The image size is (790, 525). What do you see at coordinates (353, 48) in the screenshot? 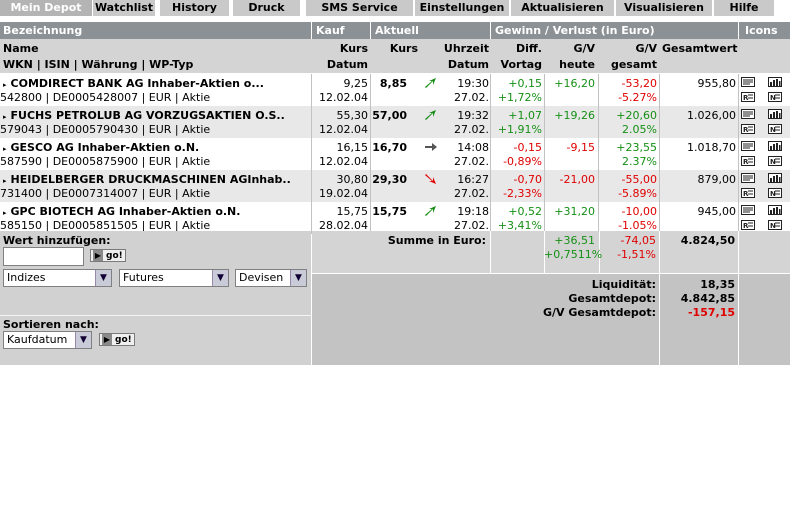
I see `col-kauf-kurs: Kurs` at bounding box center [353, 48].